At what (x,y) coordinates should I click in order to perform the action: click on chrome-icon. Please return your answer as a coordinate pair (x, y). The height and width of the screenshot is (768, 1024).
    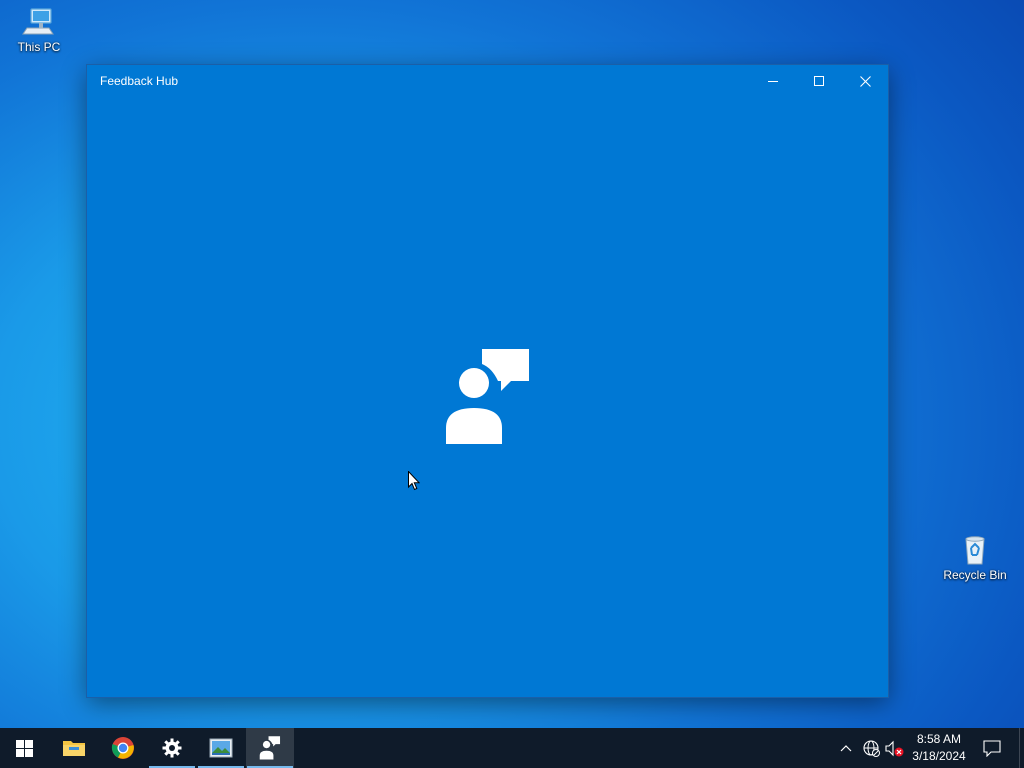
    Looking at the image, I should click on (122, 748).